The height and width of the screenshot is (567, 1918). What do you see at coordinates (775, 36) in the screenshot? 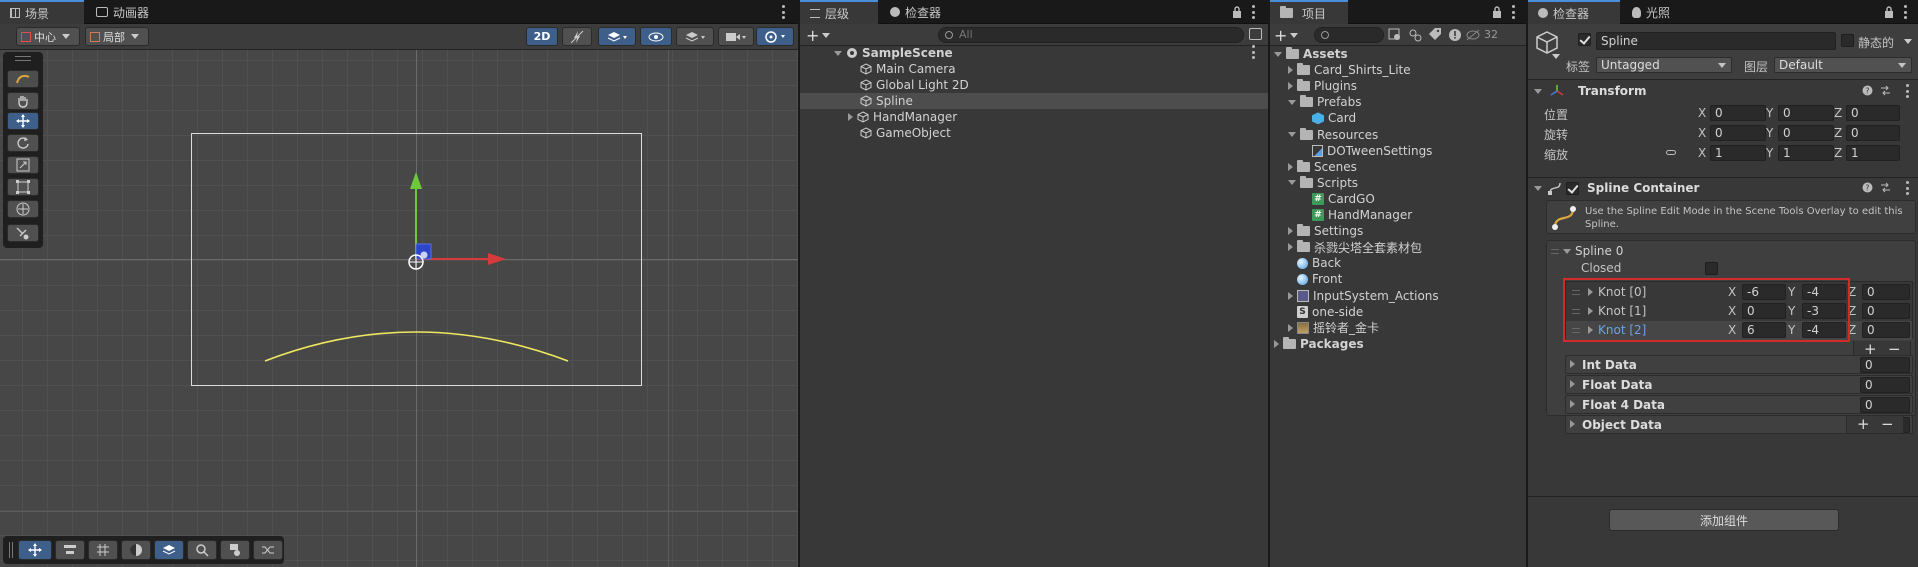
I see `gizmos-icon` at bounding box center [775, 36].